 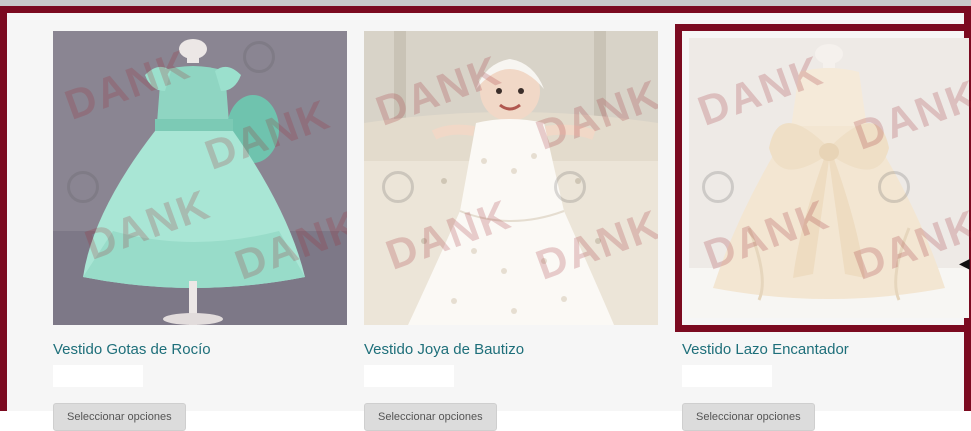 I want to click on product-title: Vestido Joya de Bautizo, so click(x=511, y=350).